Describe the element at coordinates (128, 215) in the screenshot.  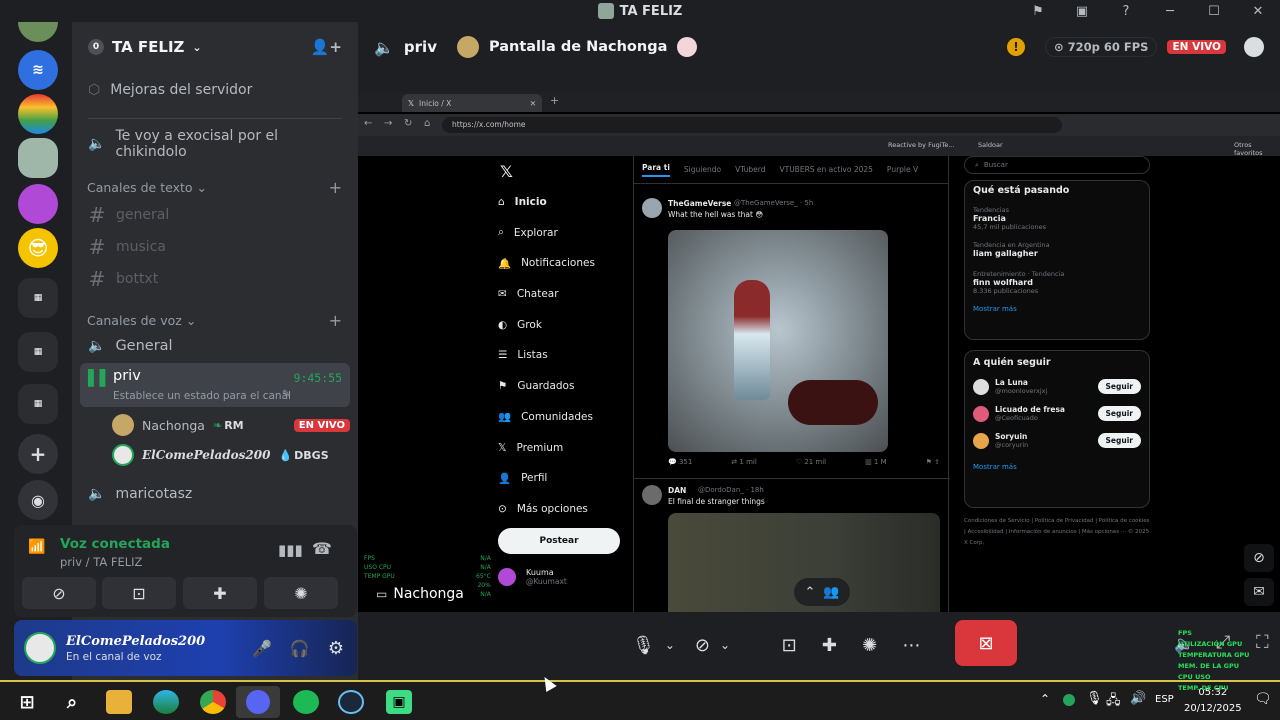
I see `channel-general: # general` at that location.